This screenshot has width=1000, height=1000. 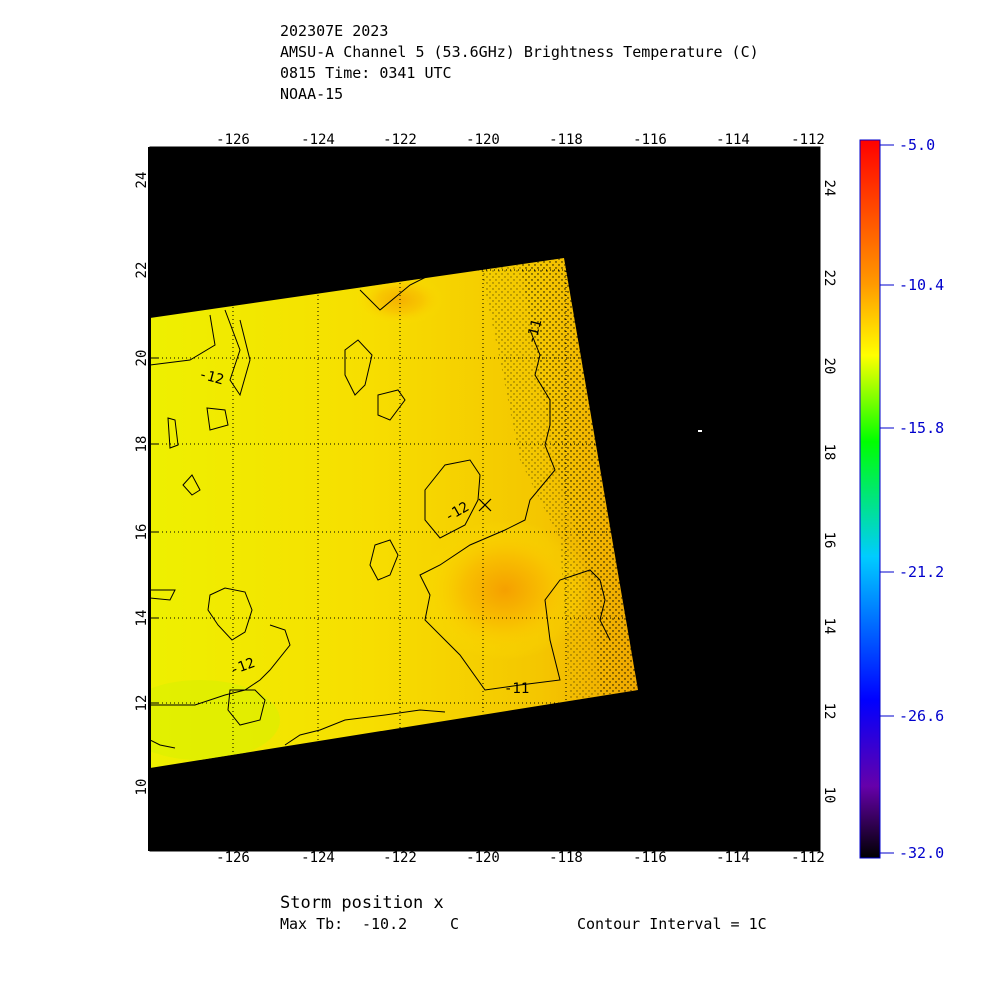 I want to click on colorbar-label: -15.8, so click(x=921, y=428).